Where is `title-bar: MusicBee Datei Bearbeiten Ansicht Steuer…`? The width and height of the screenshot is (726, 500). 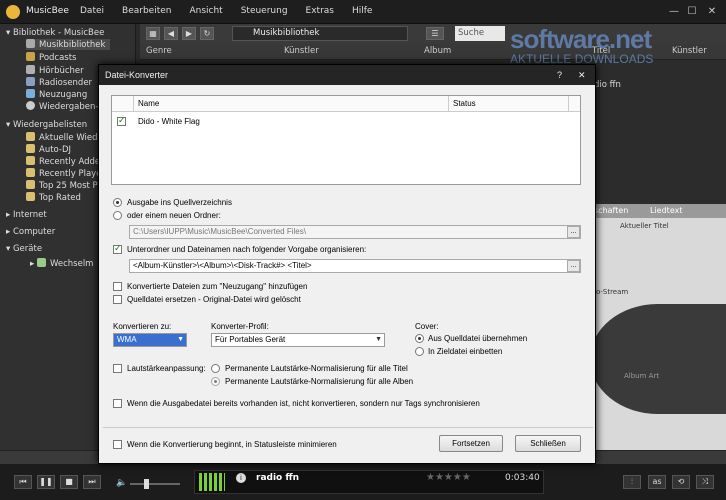
title-bar: MusicBee Datei Bearbeiten Ansicht Steuer… is located at coordinates (363, 12).